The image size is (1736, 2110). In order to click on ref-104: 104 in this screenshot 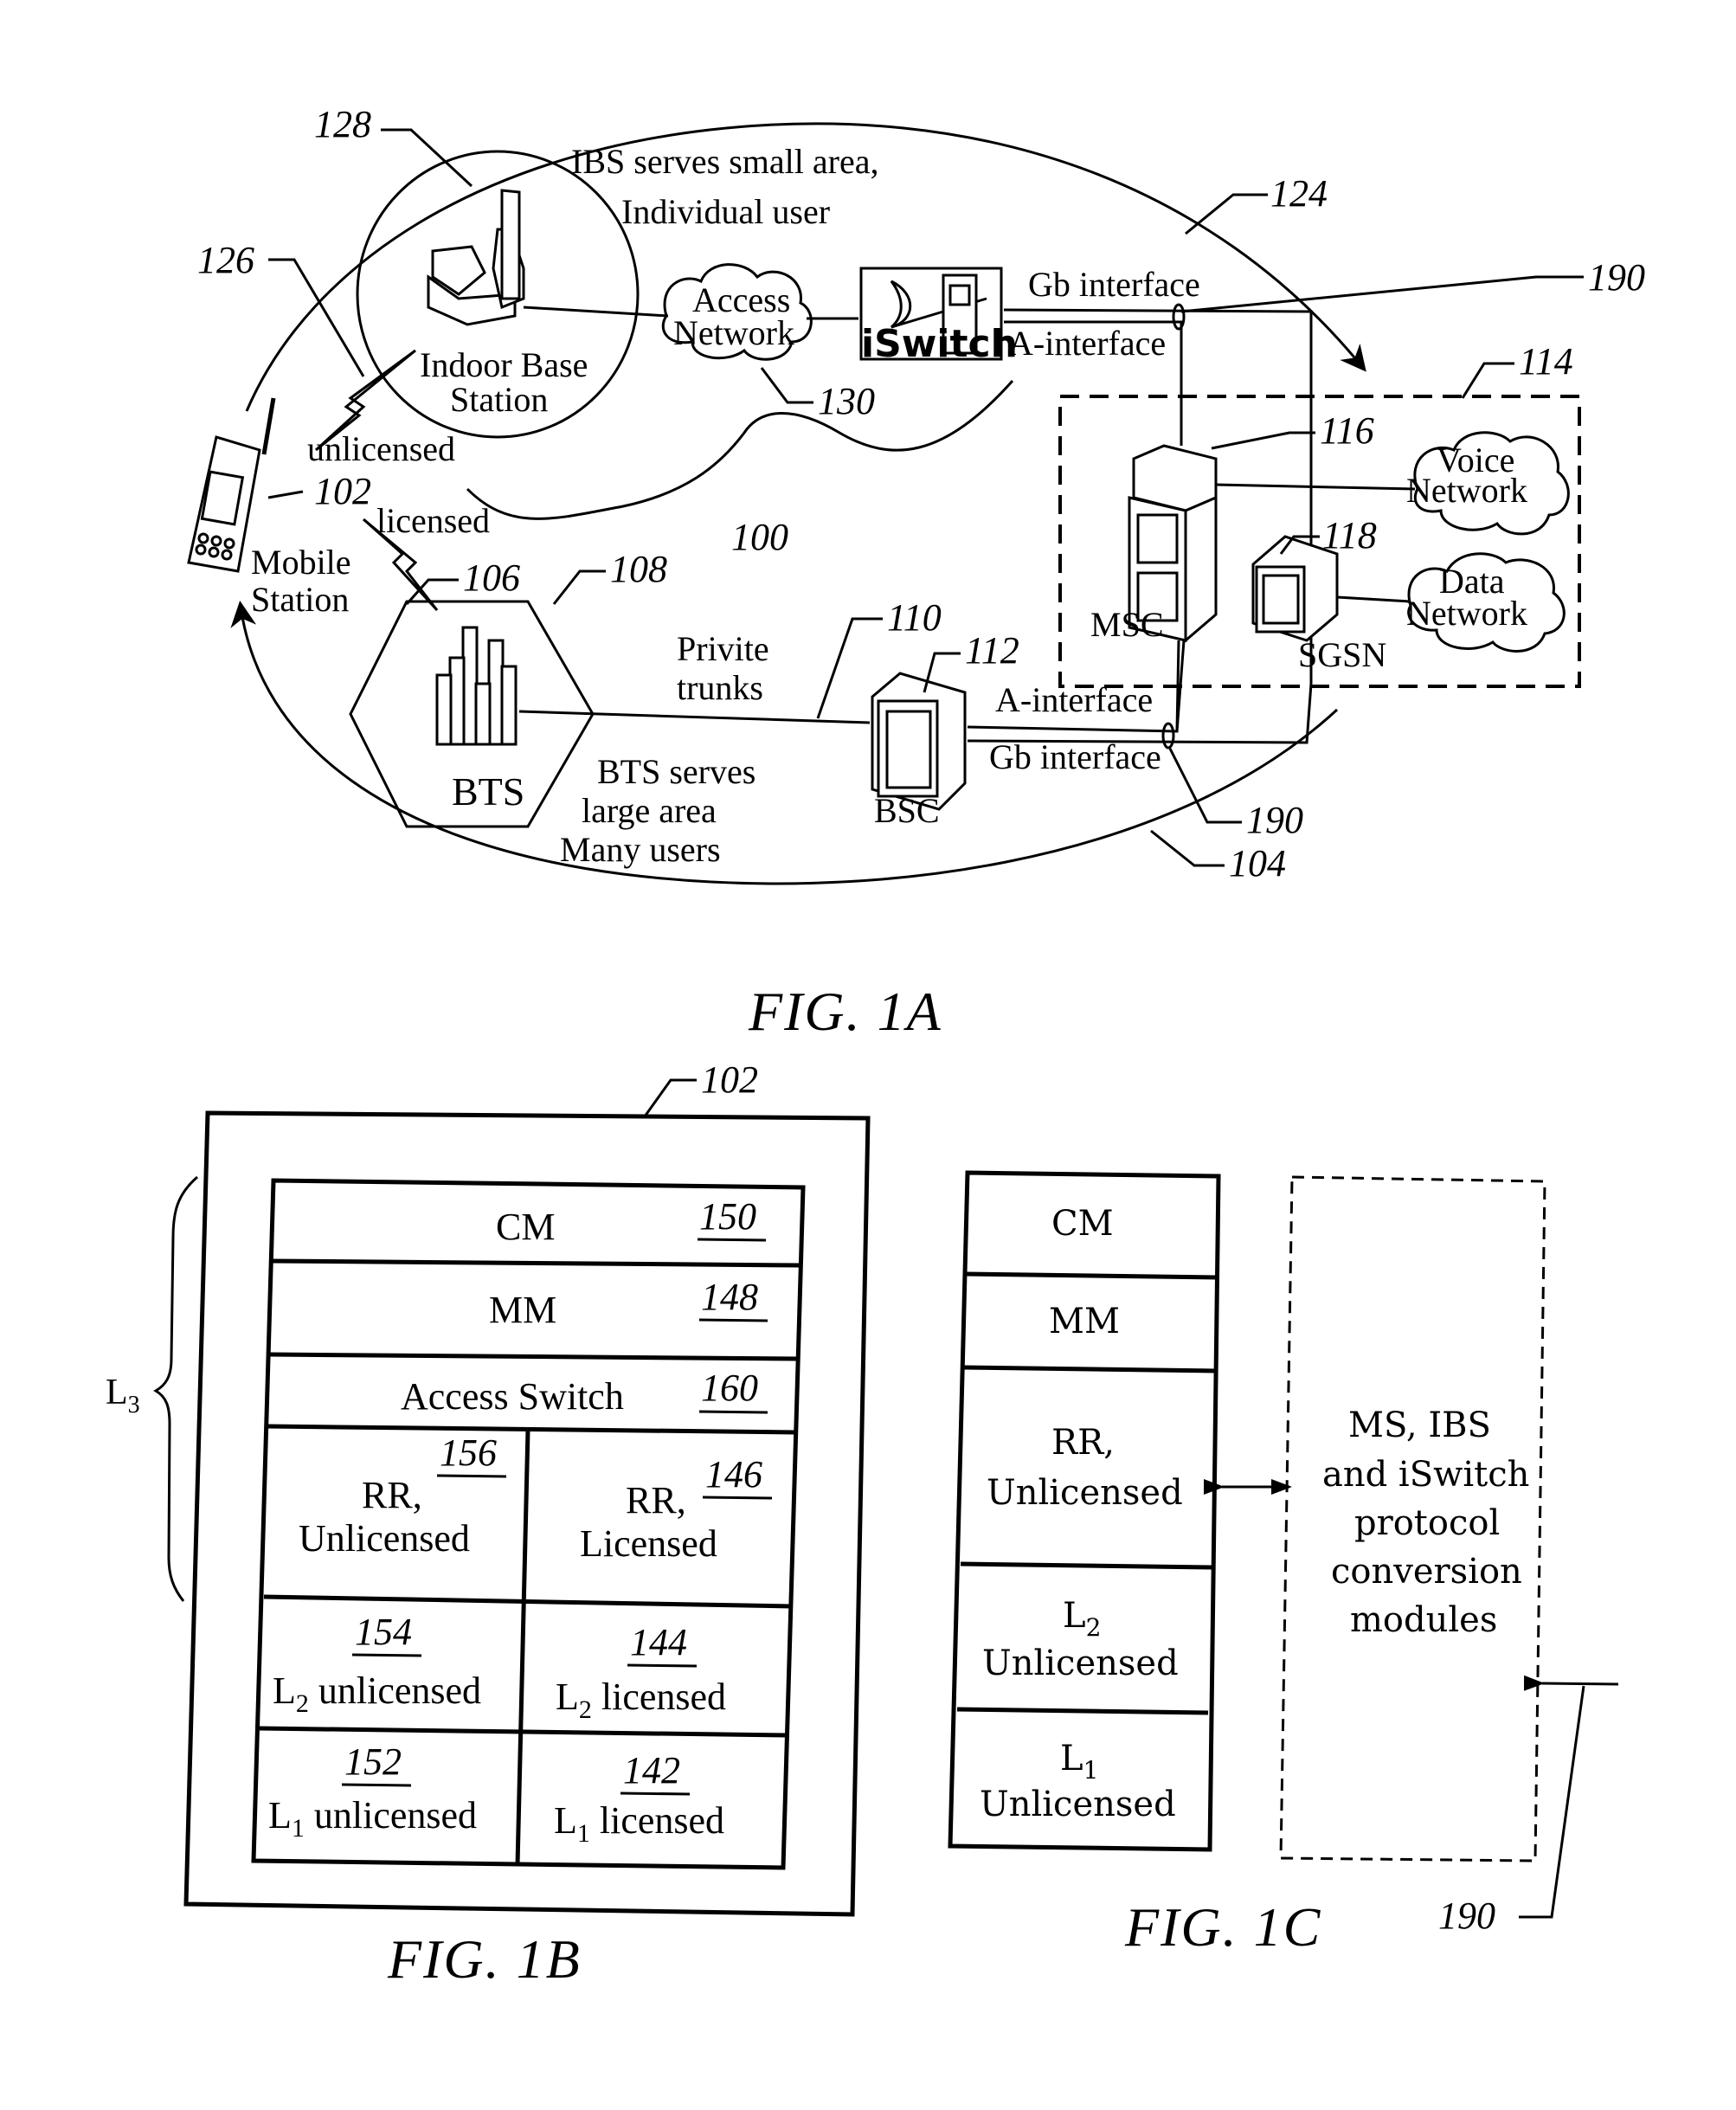, I will do `click(1257, 864)`.